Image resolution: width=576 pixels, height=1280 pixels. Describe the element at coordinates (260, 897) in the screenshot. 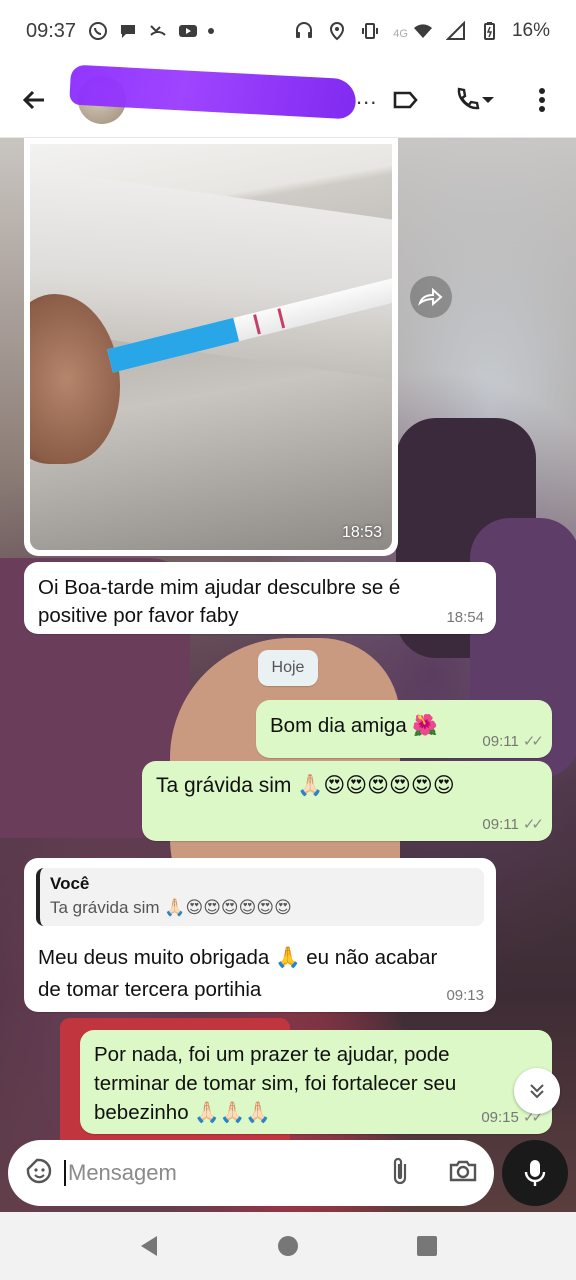

I see `quoted-message: Você Ta grávida sim 🙏🏻😍😍😍😍😍😍` at that location.